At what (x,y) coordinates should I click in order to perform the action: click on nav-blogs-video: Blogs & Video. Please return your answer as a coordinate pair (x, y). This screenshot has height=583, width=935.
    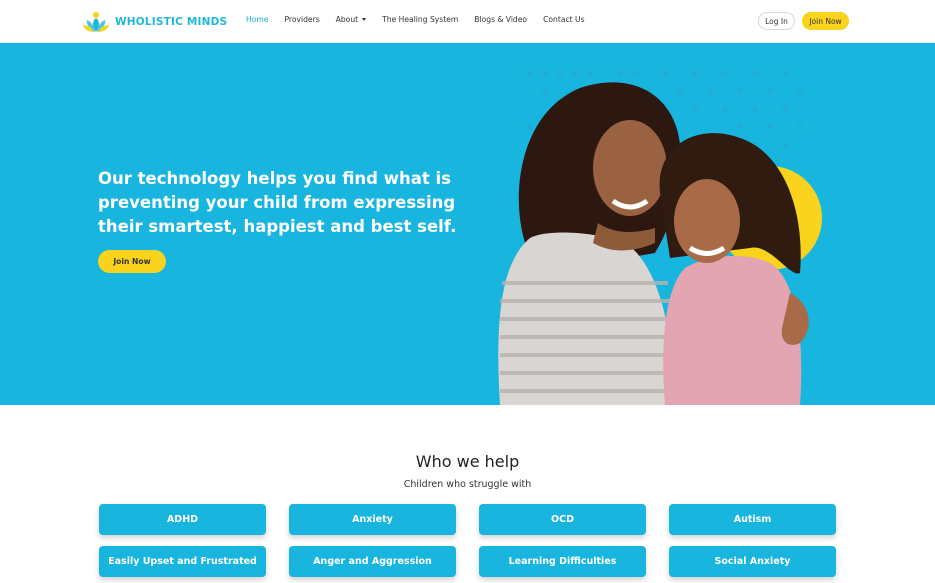
    Looking at the image, I should click on (500, 19).